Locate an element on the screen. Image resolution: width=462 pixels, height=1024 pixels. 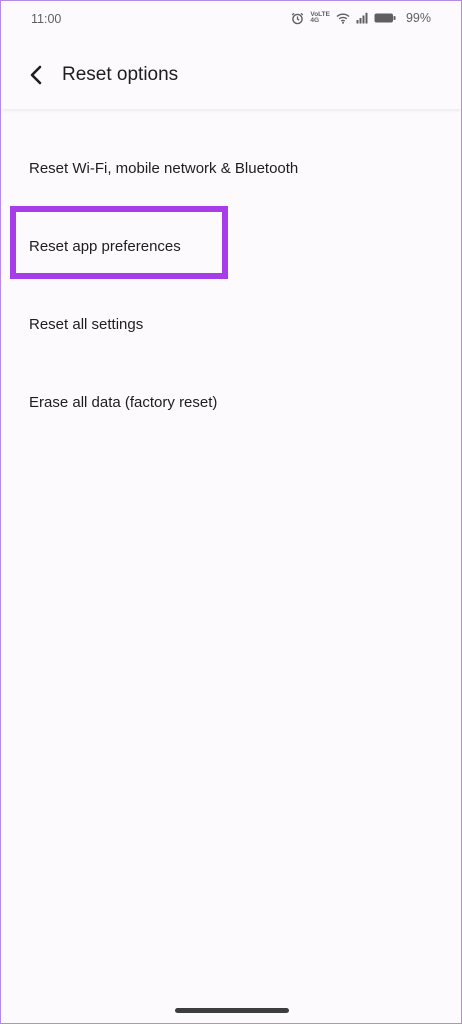
status-time: 11:00 is located at coordinates (46, 19).